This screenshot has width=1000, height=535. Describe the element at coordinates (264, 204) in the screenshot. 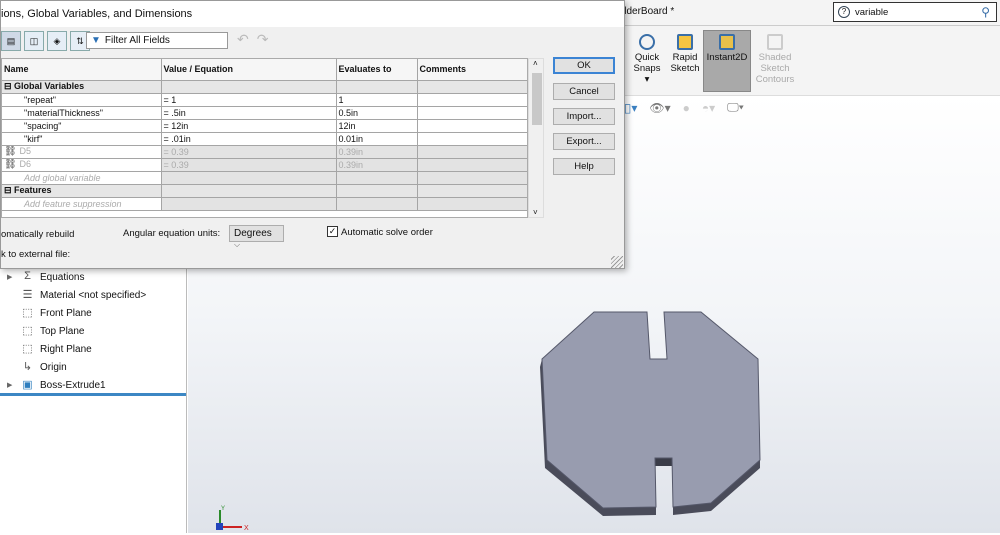

I see `add-feature-row: Add feature suppression` at that location.